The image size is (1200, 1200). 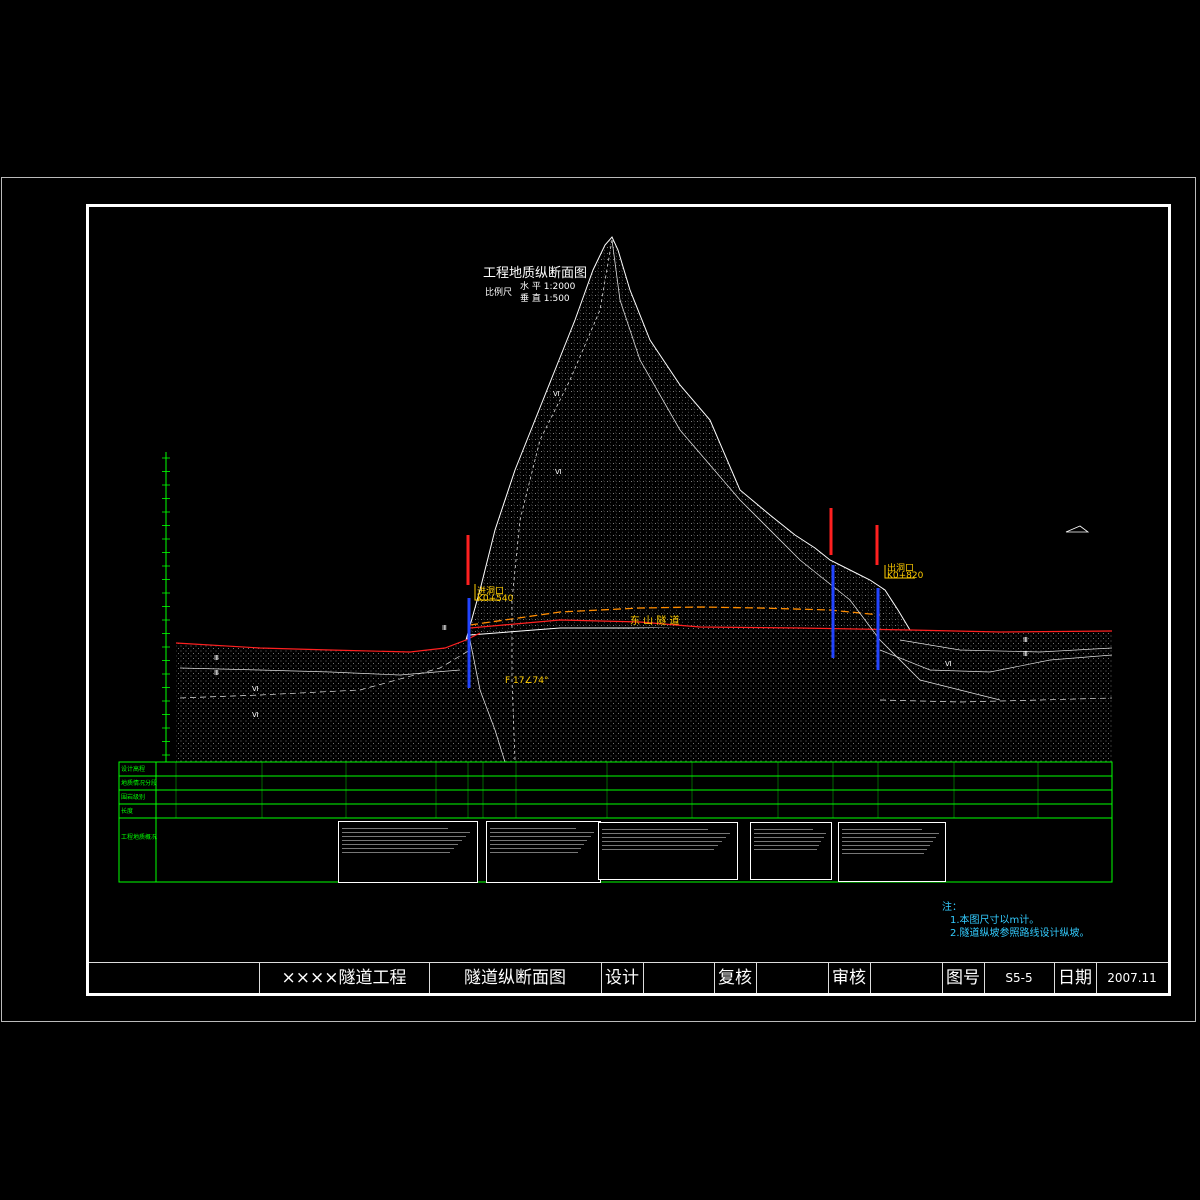 What do you see at coordinates (1132, 978) in the screenshot?
I see `date-value: 2007.11` at bounding box center [1132, 978].